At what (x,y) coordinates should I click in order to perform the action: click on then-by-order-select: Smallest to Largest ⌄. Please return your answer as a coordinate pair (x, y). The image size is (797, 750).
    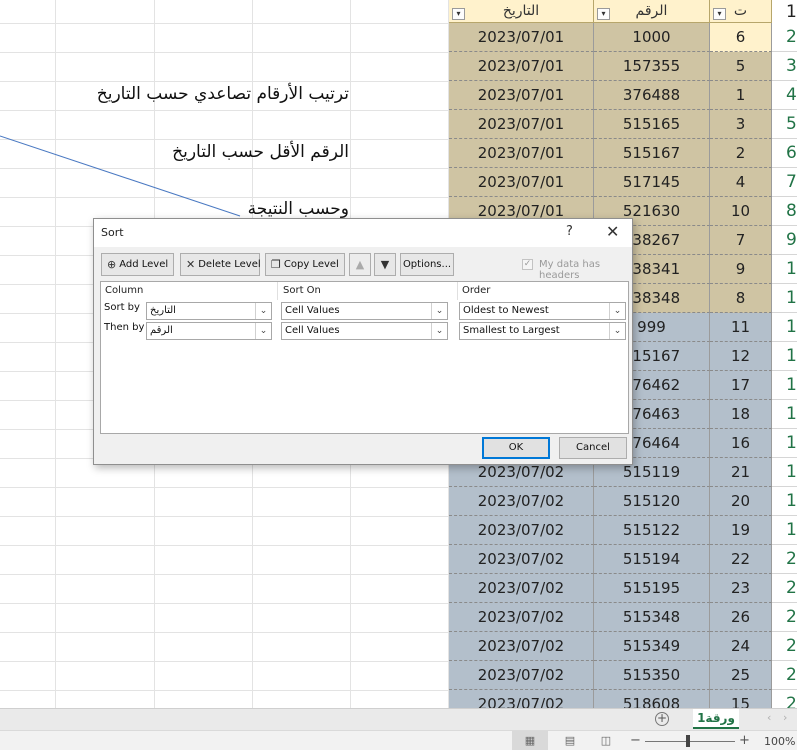
    Looking at the image, I should click on (542, 331).